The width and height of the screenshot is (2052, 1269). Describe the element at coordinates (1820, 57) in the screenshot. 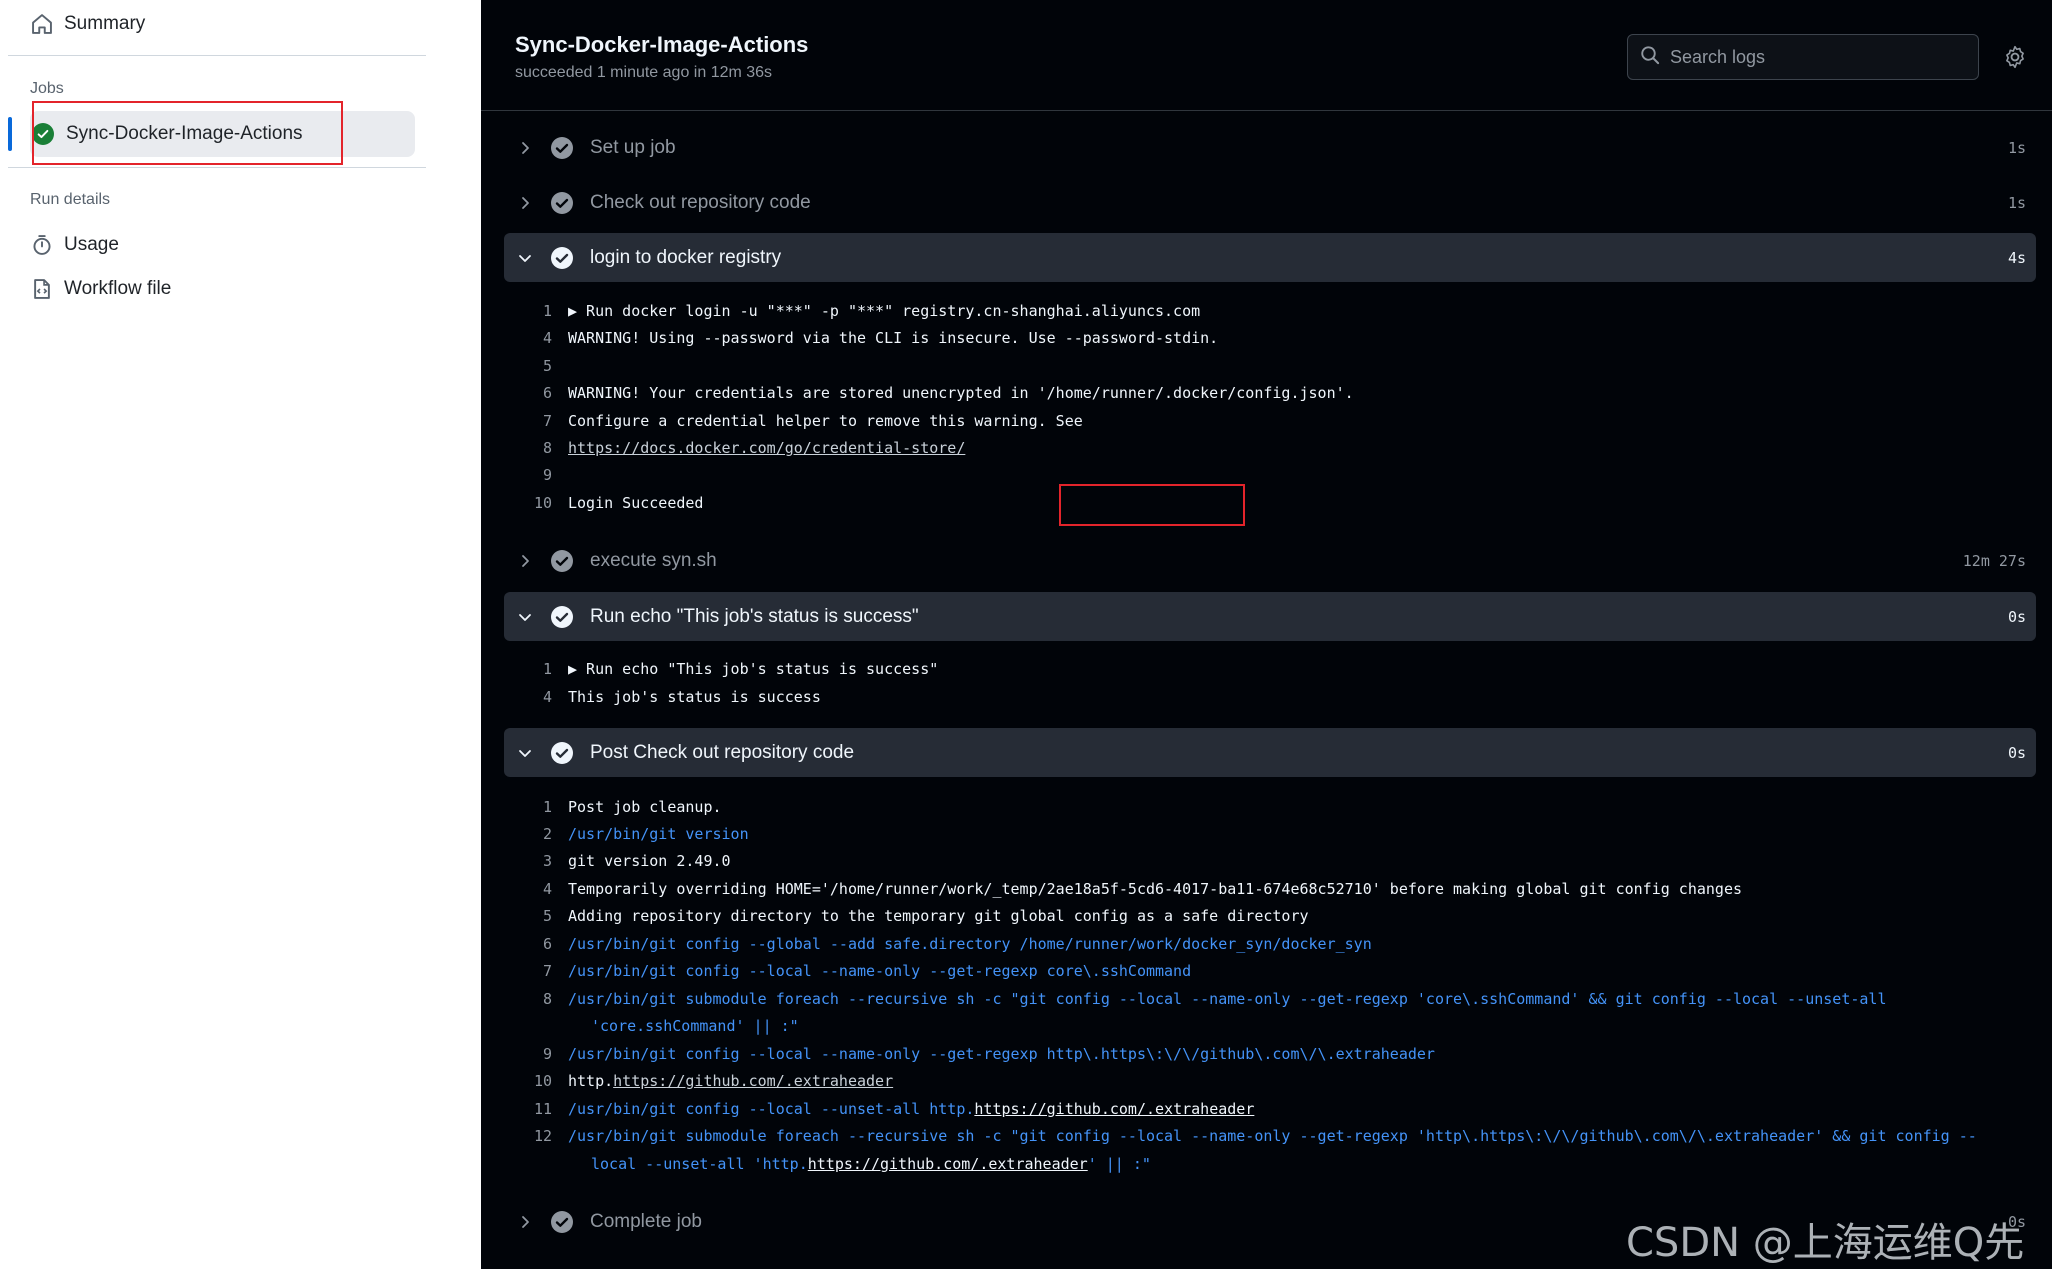

I see `search-logs-input` at that location.